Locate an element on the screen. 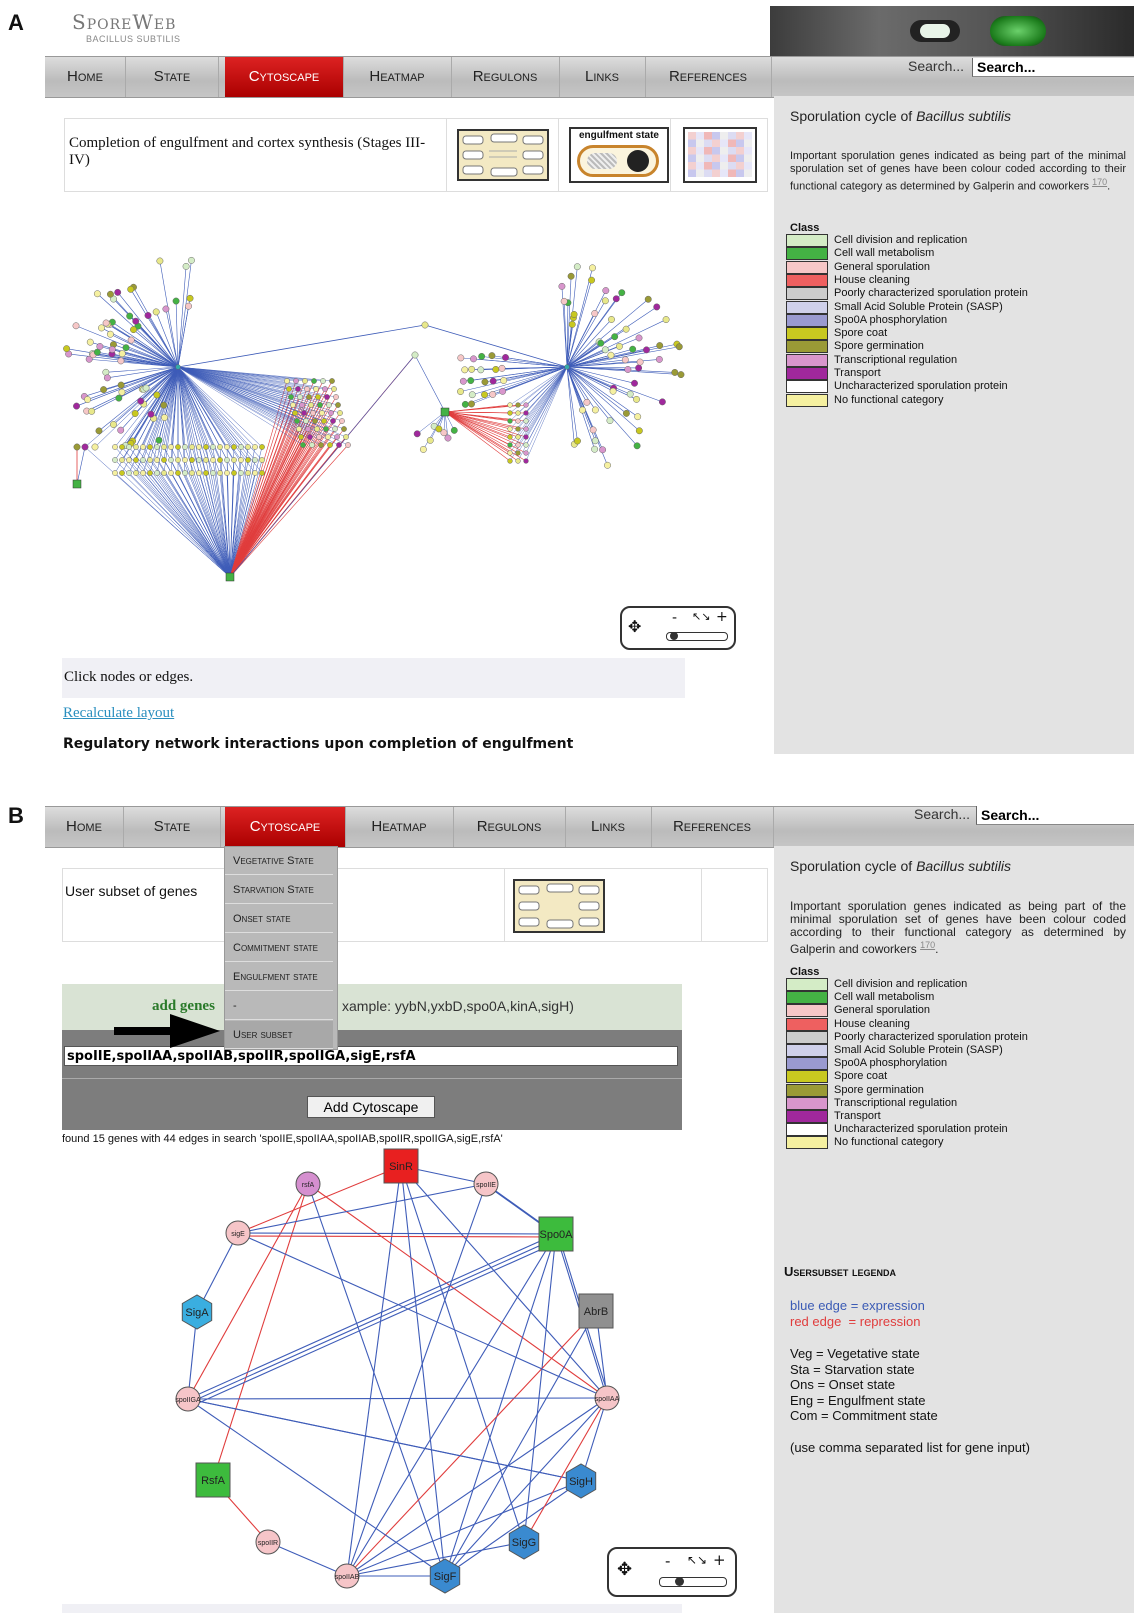  zoom-in-button: + is located at coordinates (719, 1560).